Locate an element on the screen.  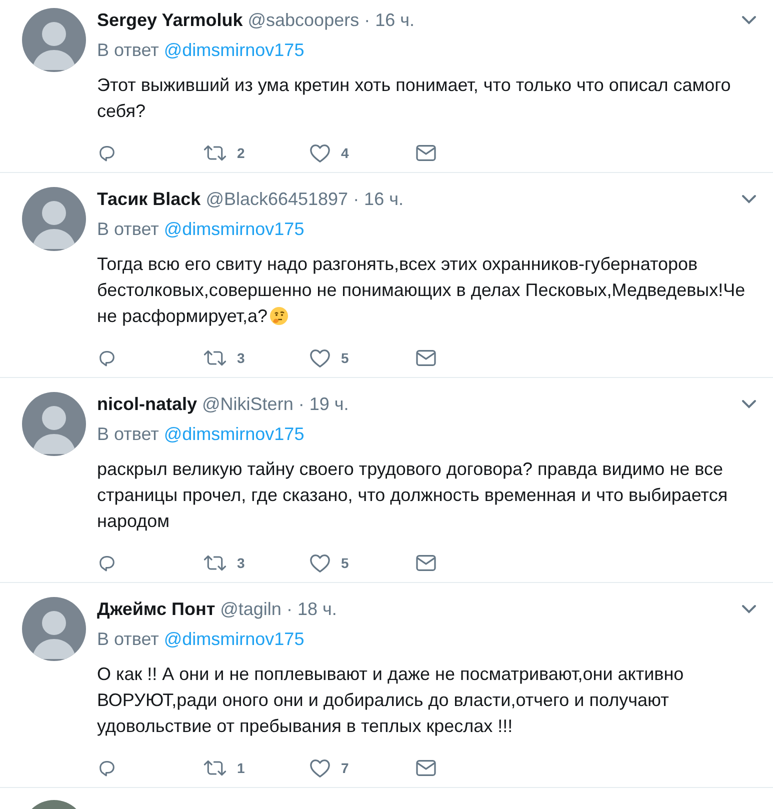
retweet-count: 2 is located at coordinates (241, 153).